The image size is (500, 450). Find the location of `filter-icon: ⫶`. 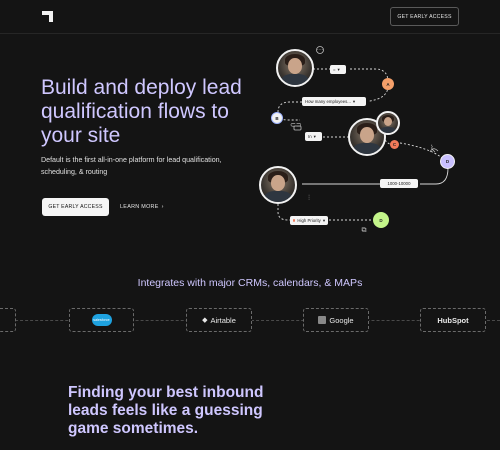

filter-icon: ⫶ is located at coordinates (309, 198).